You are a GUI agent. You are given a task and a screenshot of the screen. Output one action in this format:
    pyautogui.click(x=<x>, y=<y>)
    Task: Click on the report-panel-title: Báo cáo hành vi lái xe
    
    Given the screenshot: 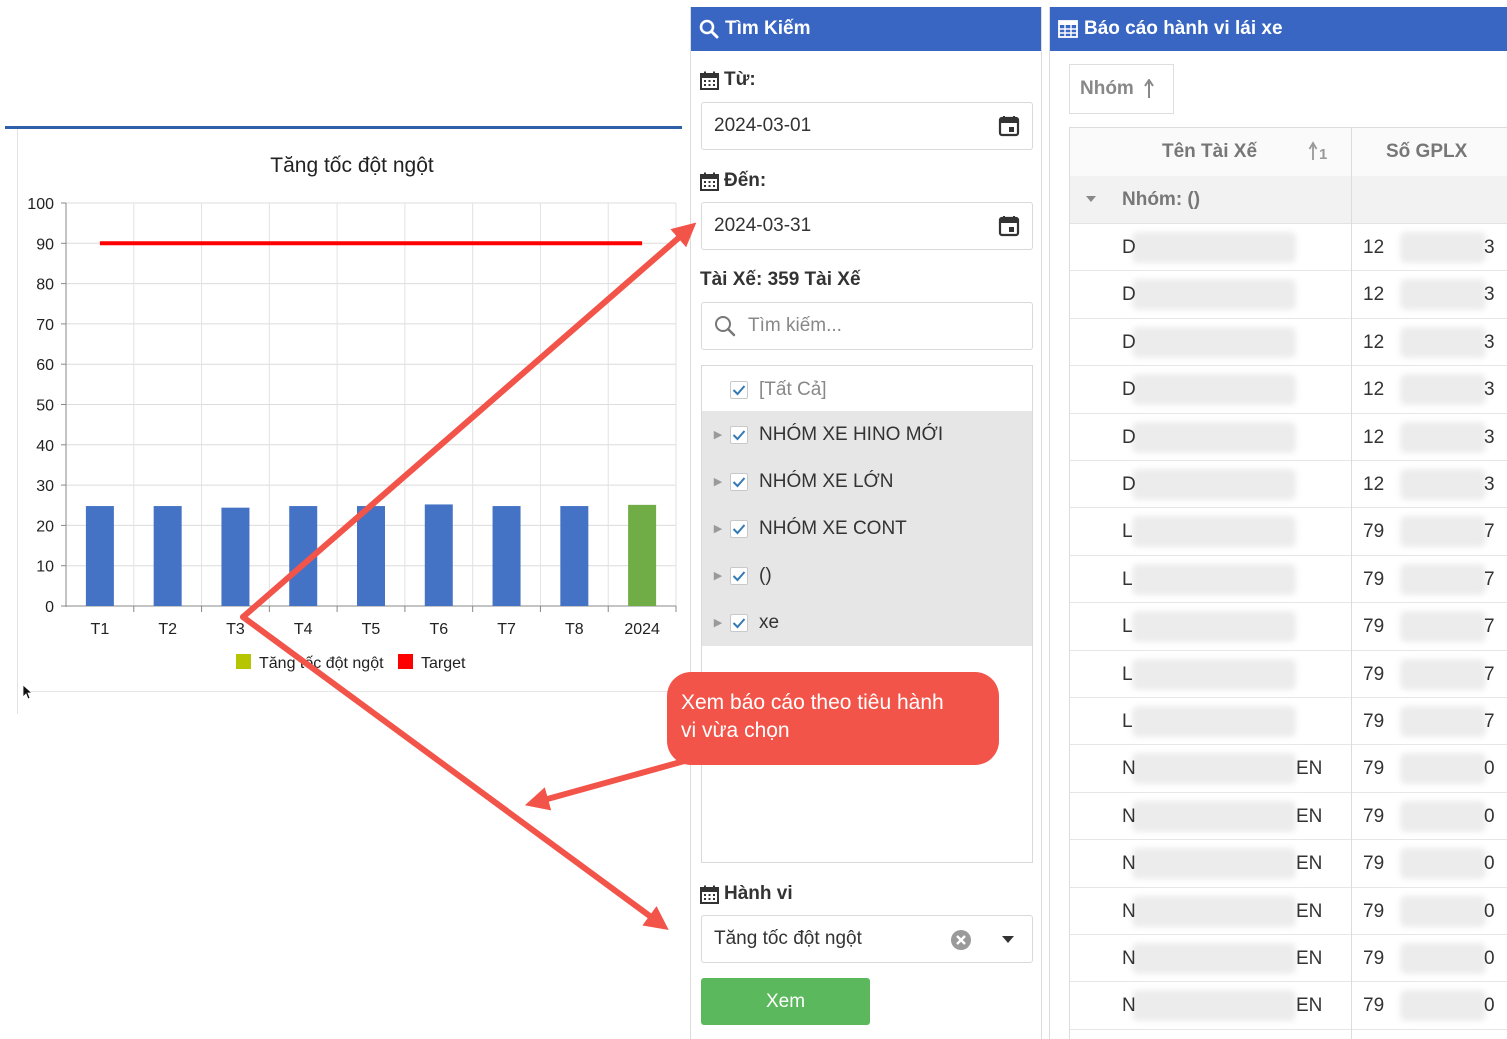 What is the action you would take?
    pyautogui.click(x=1183, y=28)
    